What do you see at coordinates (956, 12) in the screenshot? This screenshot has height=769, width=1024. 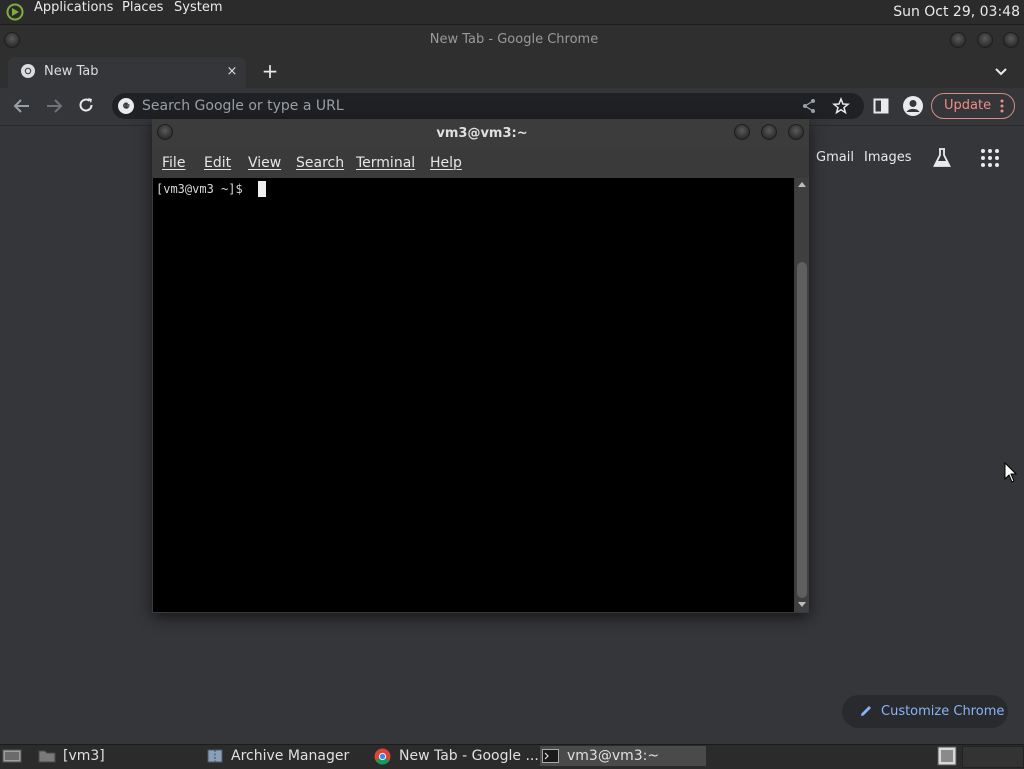 I see `clock: Sun Oct 29, 03:48` at bounding box center [956, 12].